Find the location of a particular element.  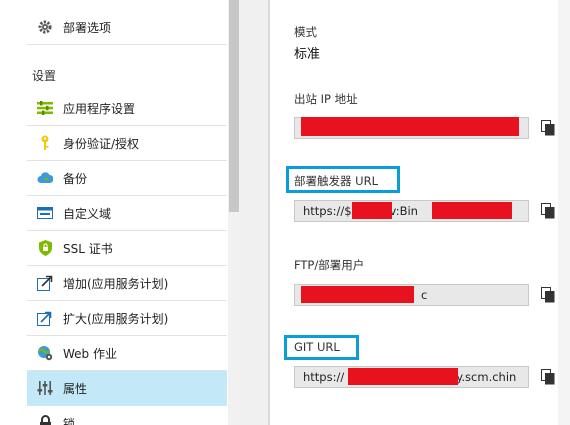

nav-item-label: SSL 证书 is located at coordinates (88, 248).